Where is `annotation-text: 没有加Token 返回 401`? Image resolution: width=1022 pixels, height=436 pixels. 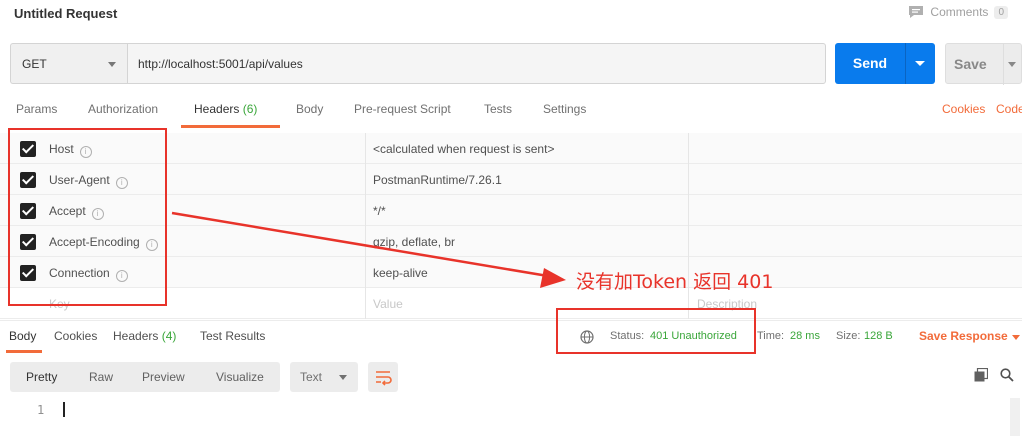
annotation-text: 没有加Token 返回 401 is located at coordinates (675, 282).